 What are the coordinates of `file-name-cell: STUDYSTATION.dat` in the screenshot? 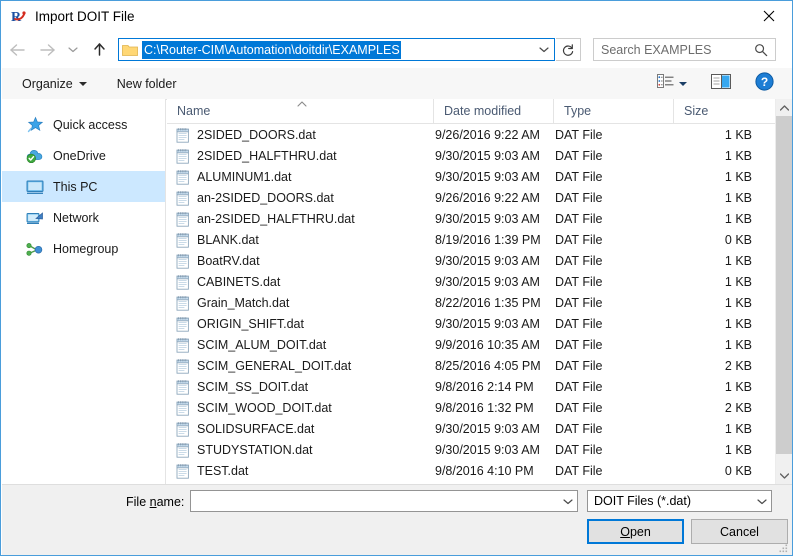 It's located at (300, 450).